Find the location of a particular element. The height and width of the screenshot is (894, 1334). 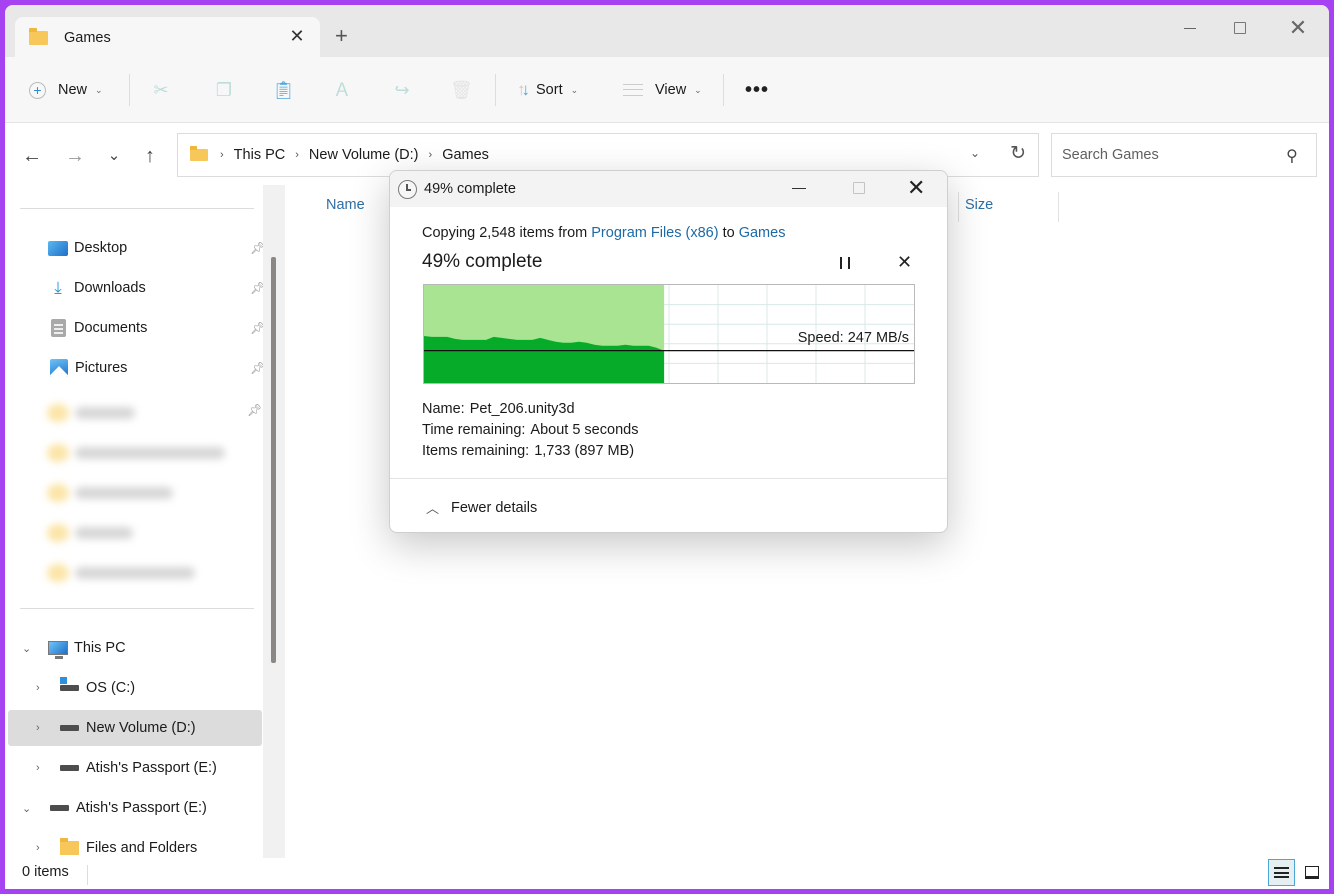

tree-item-os-c: › OS (C:) is located at coordinates (135, 688).